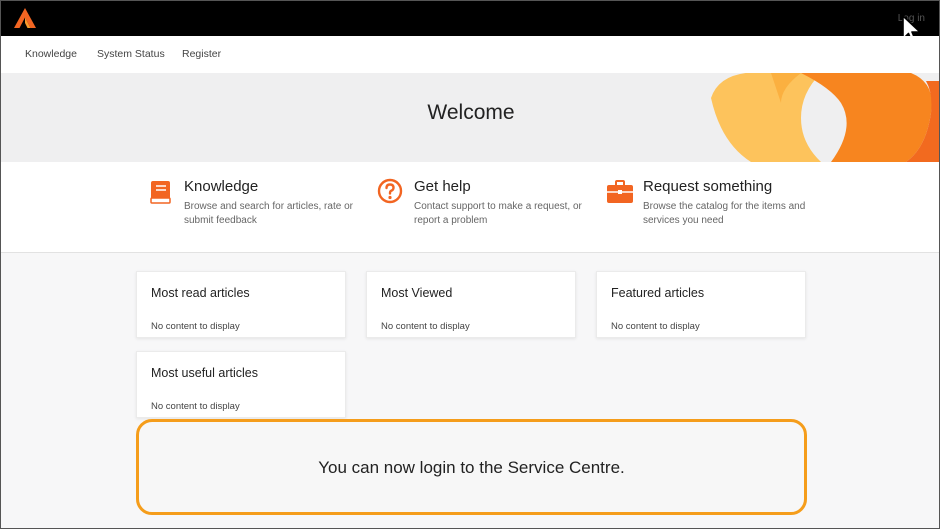 Image resolution: width=940 pixels, height=529 pixels. Describe the element at coordinates (25, 18) in the screenshot. I see `brand-logo-icon` at that location.